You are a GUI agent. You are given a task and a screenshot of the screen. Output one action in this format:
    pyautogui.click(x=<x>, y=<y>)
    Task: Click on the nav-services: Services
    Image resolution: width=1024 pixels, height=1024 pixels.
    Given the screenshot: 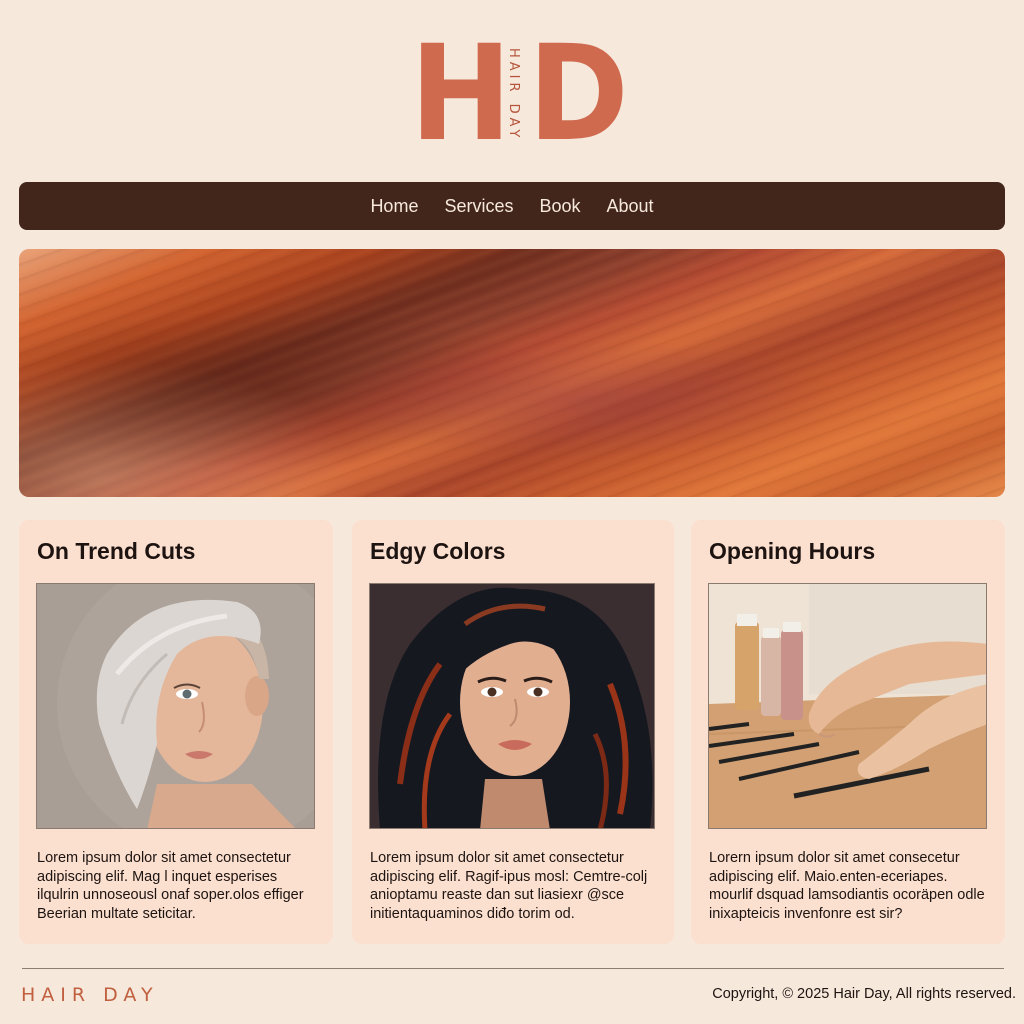 What is the action you would take?
    pyautogui.click(x=478, y=206)
    